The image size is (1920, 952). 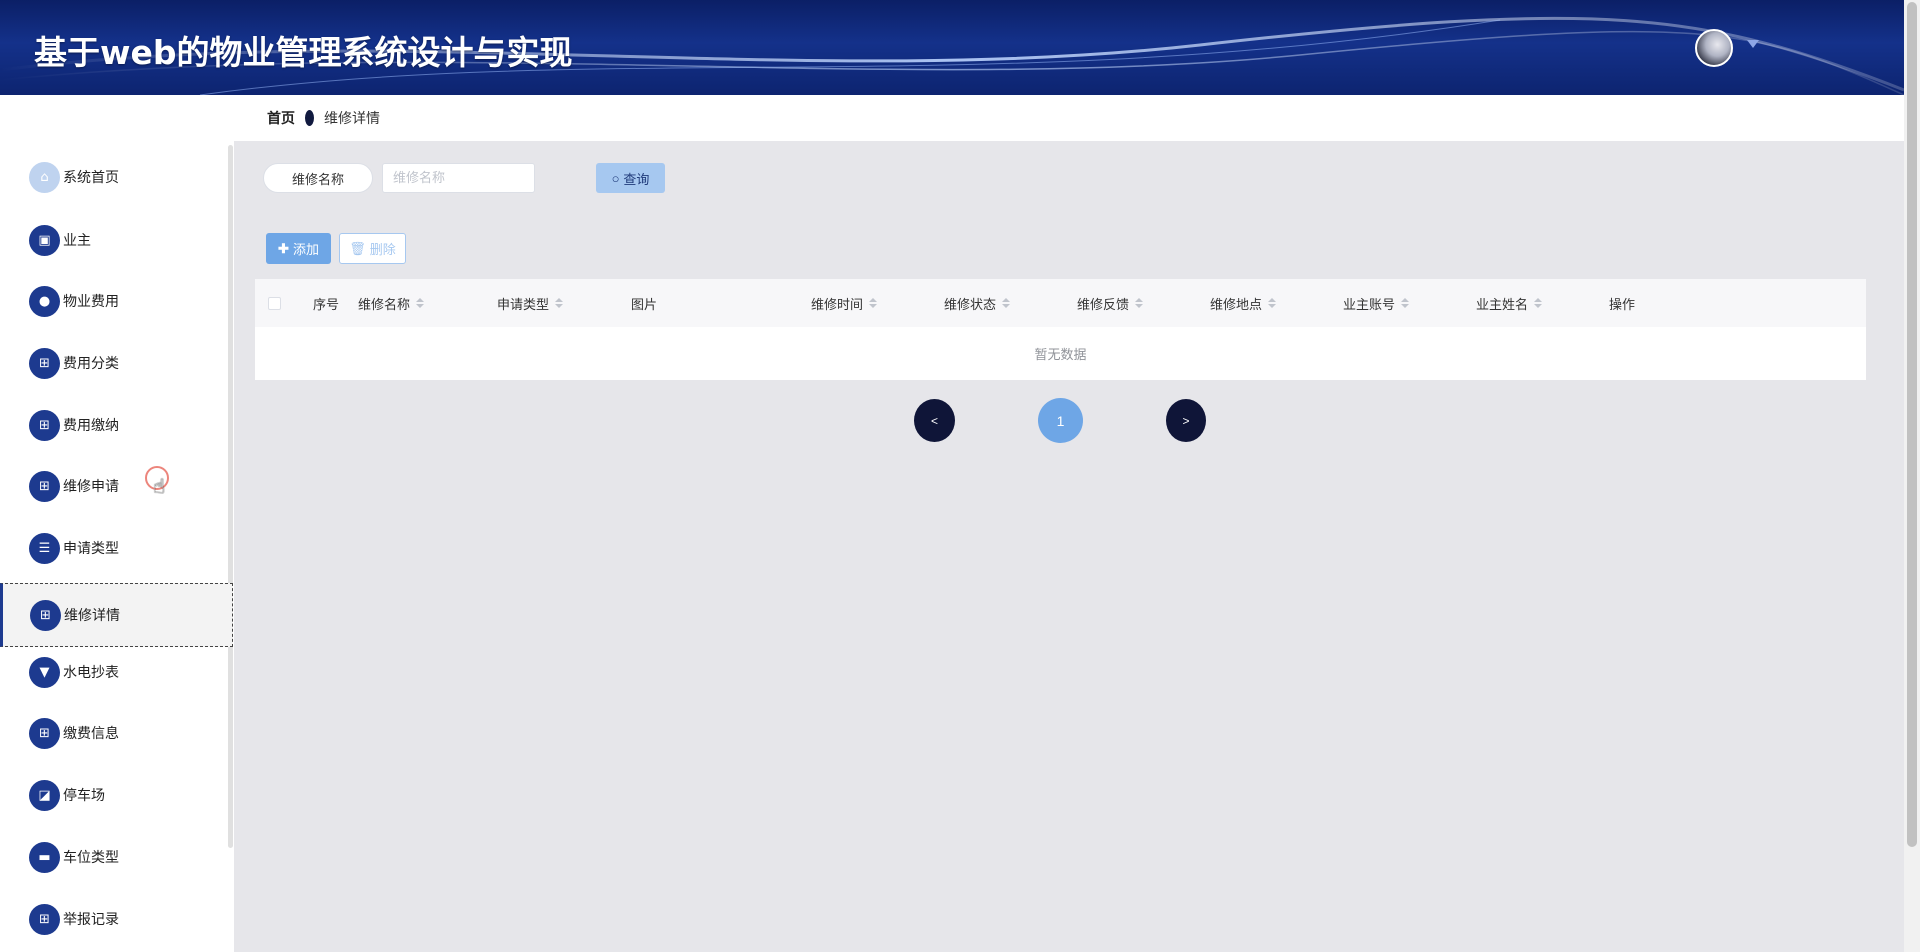 I want to click on search-icon: ○, so click(x=615, y=178).